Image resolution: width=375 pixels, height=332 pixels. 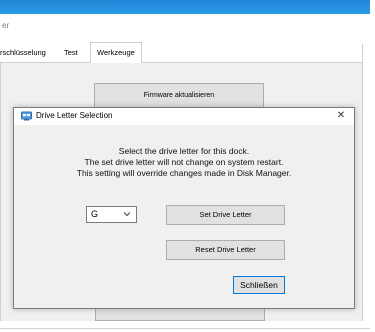 I want to click on tab-strip: rschlüsselung Test Werkzeuge, so click(x=181, y=53).